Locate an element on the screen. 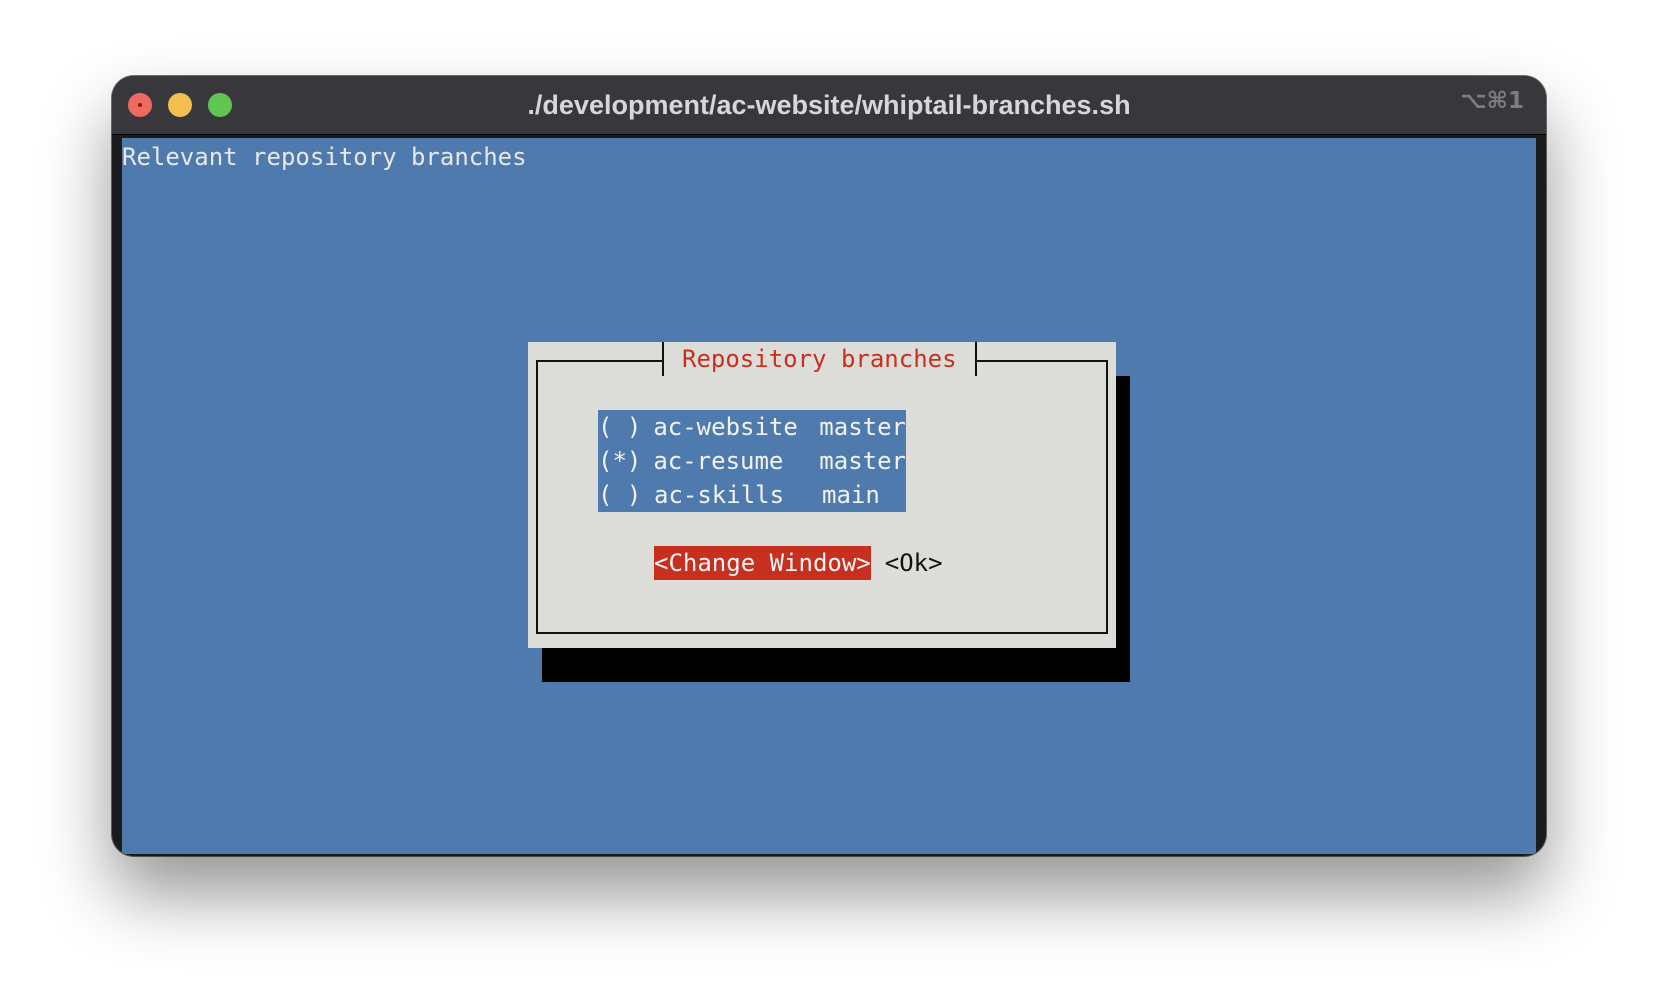  list-item: ( ) ac-skills main is located at coordinates (752, 495).